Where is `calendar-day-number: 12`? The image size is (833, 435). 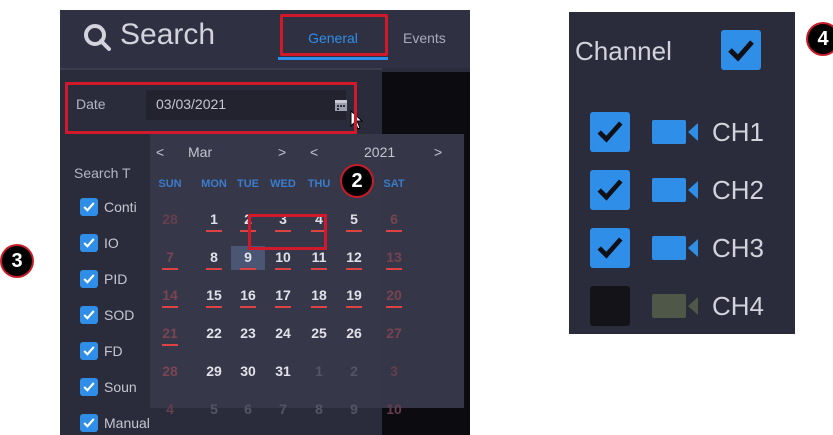 calendar-day-number: 12 is located at coordinates (354, 257).